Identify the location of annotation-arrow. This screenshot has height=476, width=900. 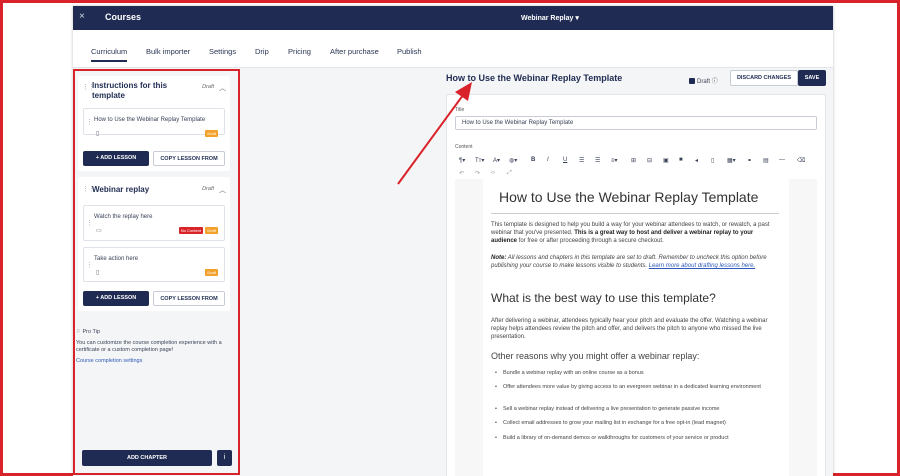
(434, 133).